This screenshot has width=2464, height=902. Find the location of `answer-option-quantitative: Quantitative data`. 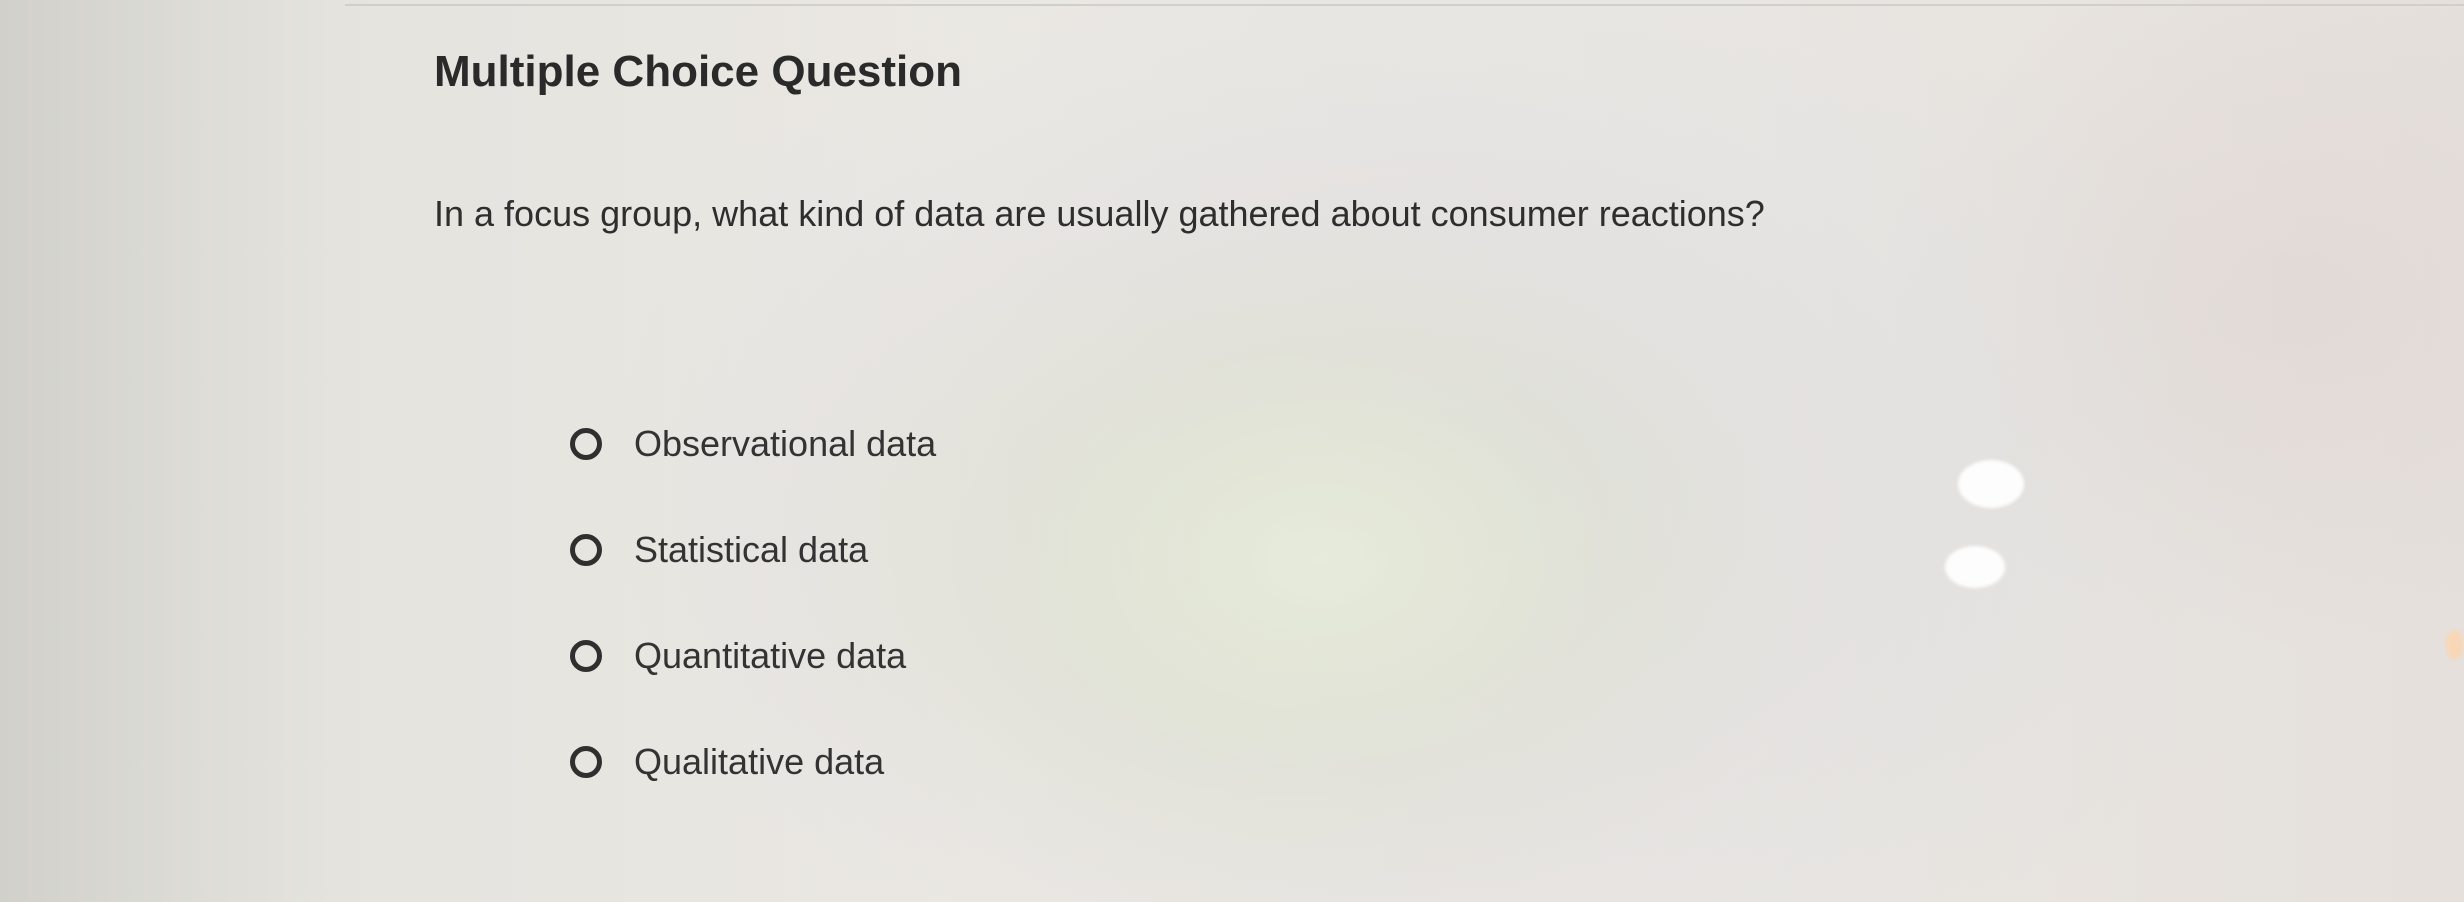

answer-option-quantitative: Quantitative data is located at coordinates (753, 656).